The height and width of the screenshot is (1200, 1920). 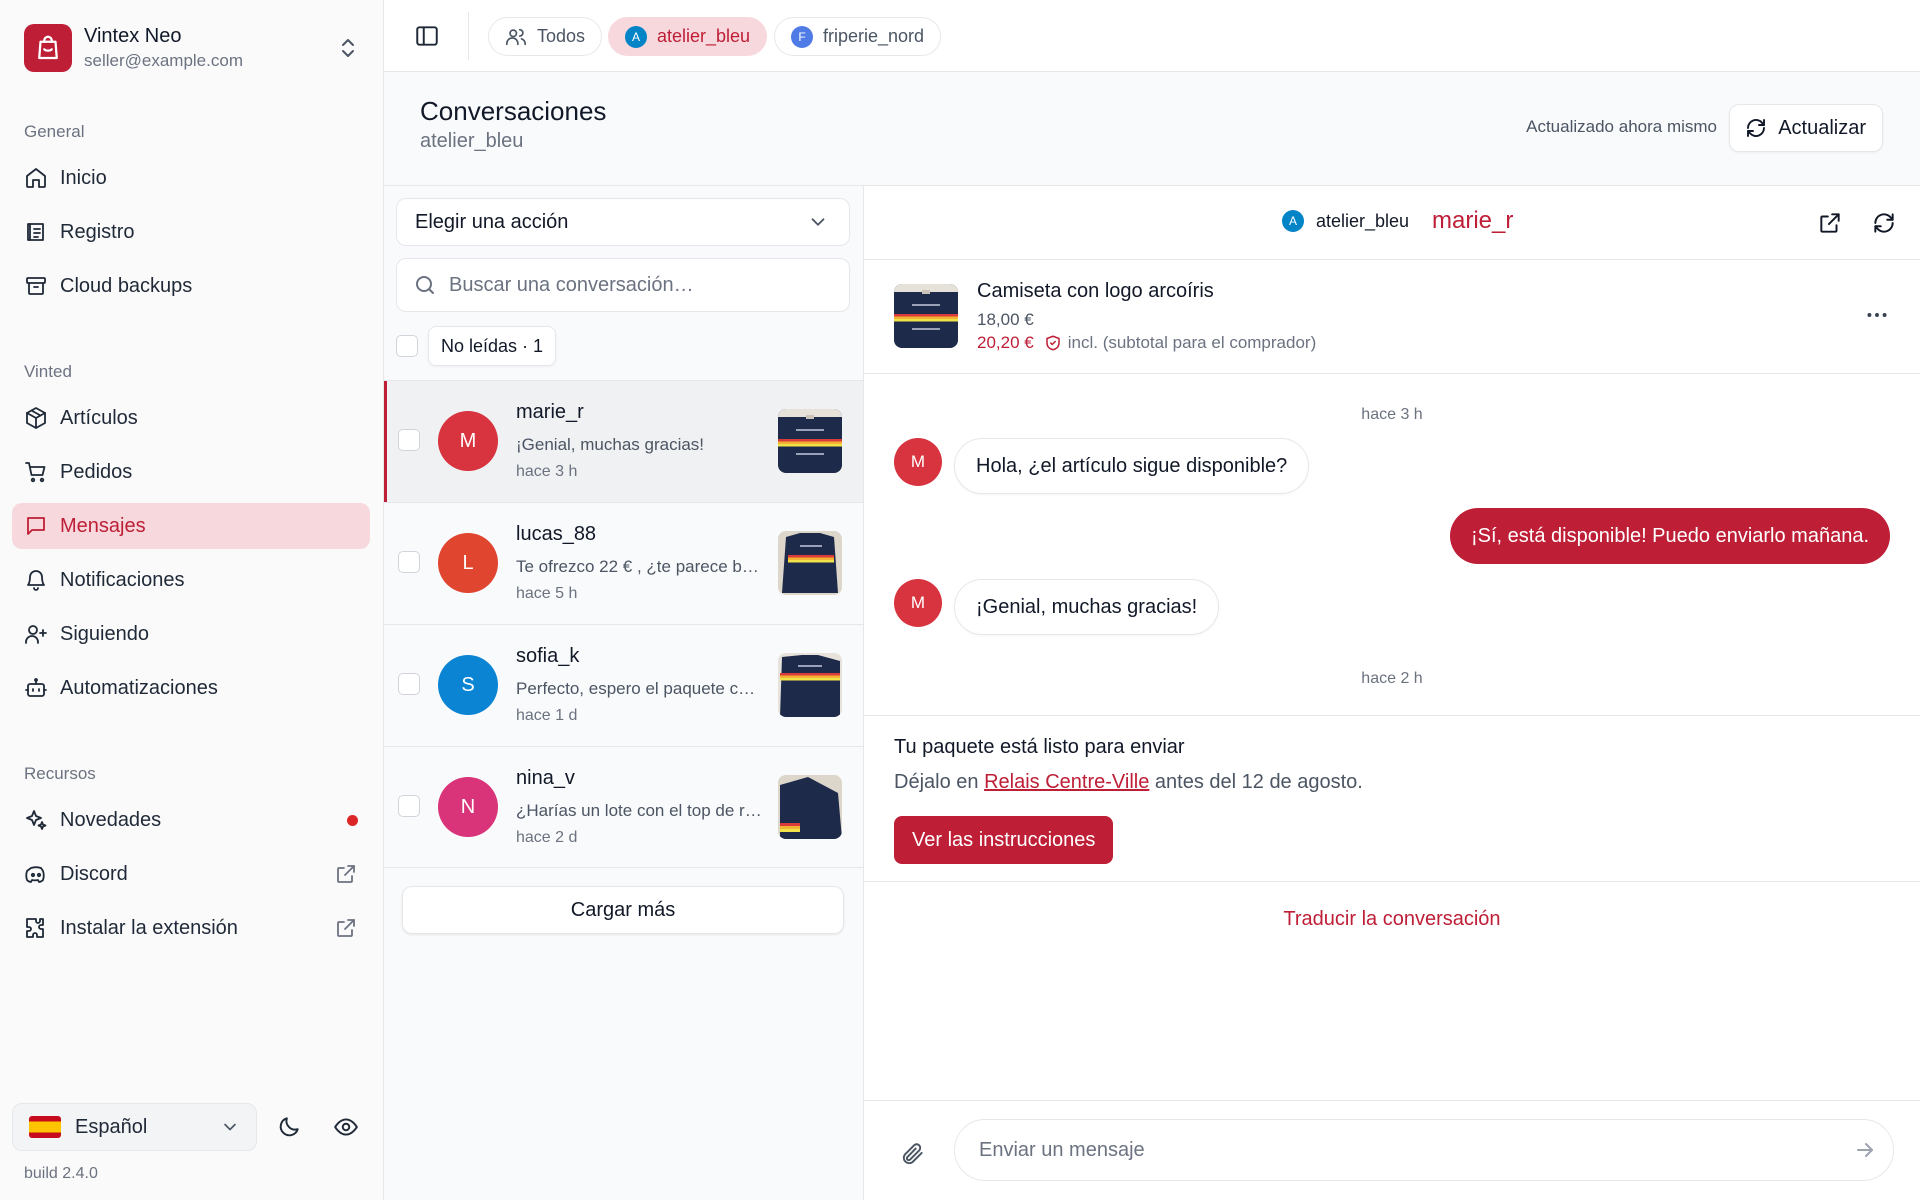 What do you see at coordinates (111, 1126) in the screenshot?
I see `language-label: Español` at bounding box center [111, 1126].